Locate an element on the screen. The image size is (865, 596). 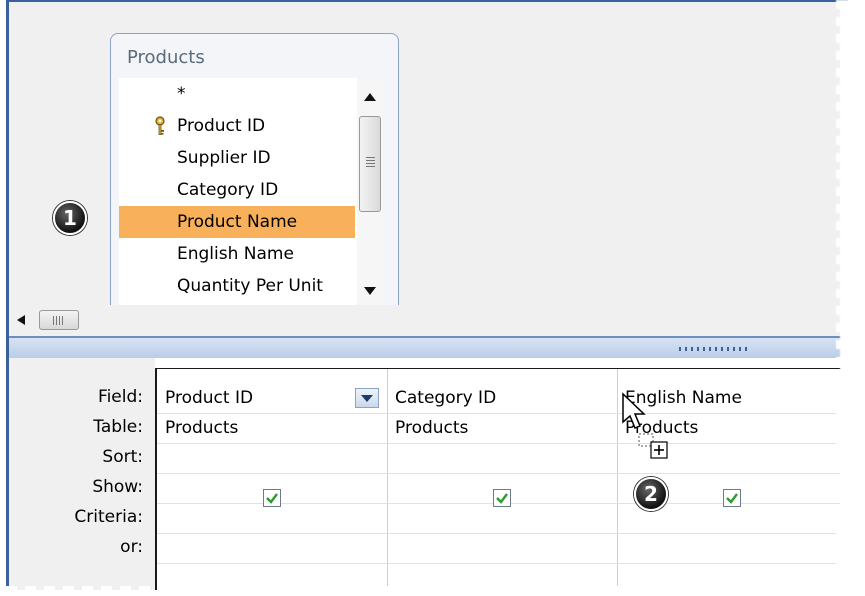
mouse-cursor-icon is located at coordinates (634, 410).